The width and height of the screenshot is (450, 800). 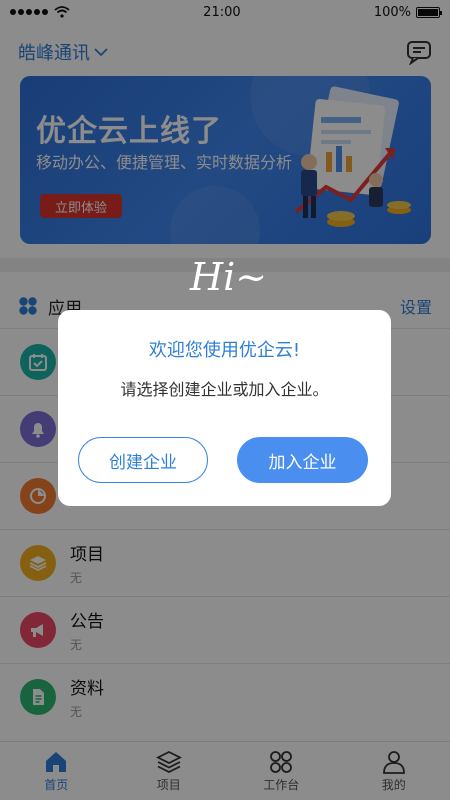 What do you see at coordinates (143, 460) in the screenshot?
I see `create-company-button: 创建企业` at bounding box center [143, 460].